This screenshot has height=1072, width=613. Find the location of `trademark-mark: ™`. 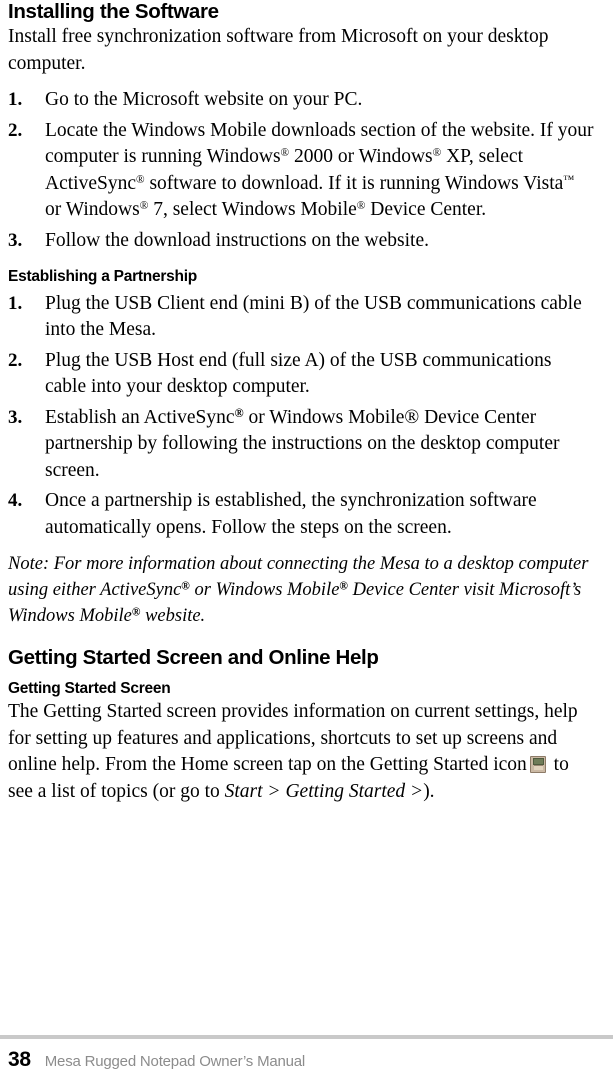

trademark-mark: ™ is located at coordinates (569, 179).